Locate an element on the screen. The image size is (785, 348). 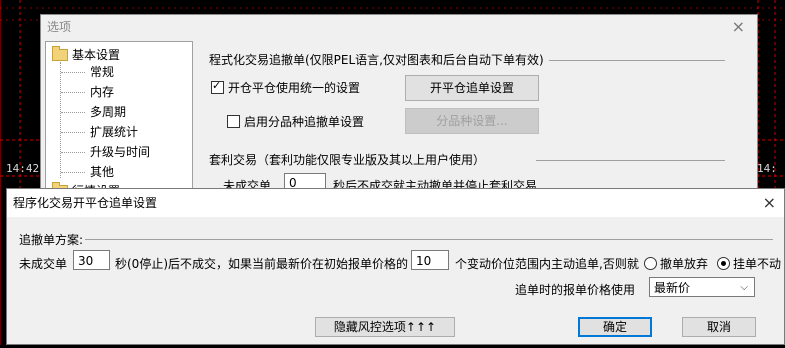
chevron-down-icon: ⌵ is located at coordinates (744, 287).